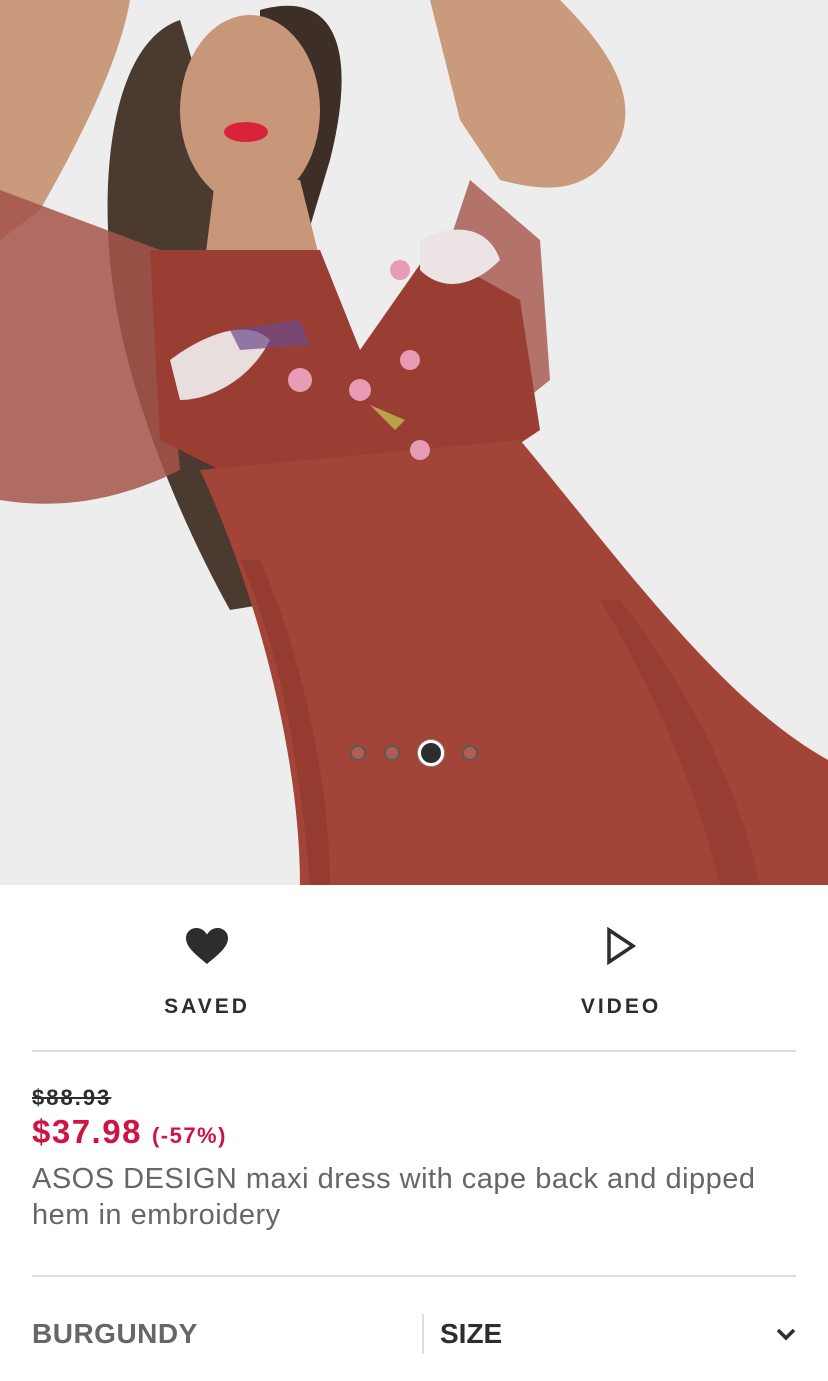 The width and height of the screenshot is (828, 1381). I want to click on video-label: VIDEO, so click(621, 1006).